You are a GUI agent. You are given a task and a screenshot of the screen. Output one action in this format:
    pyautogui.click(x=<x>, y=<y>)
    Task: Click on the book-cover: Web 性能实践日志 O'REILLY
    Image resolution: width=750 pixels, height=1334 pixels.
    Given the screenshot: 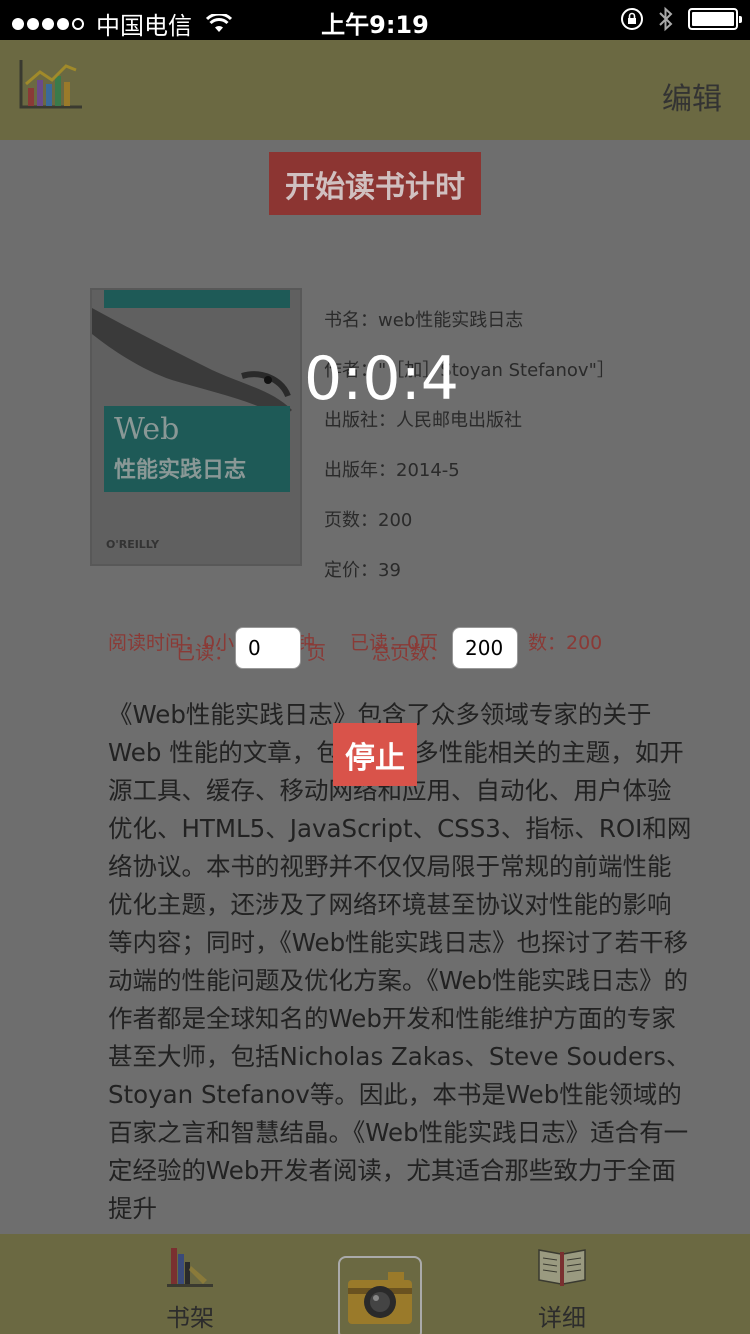 What is the action you would take?
    pyautogui.click(x=196, y=427)
    